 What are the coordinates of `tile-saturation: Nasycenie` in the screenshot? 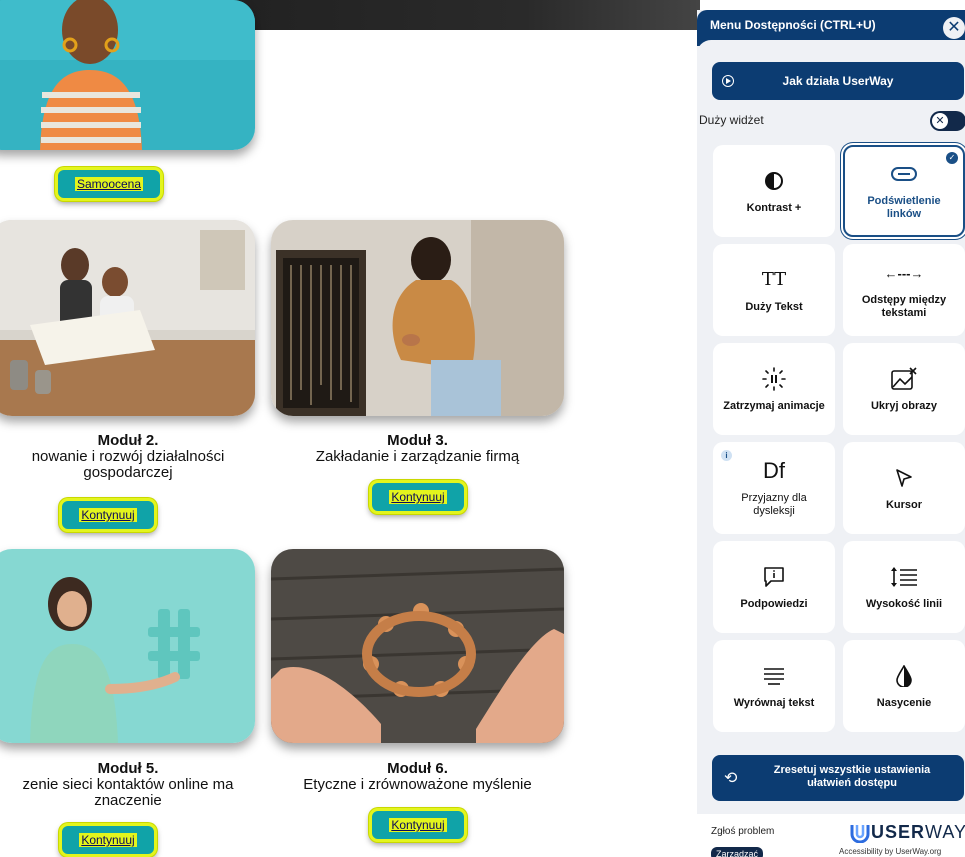 It's located at (904, 686).